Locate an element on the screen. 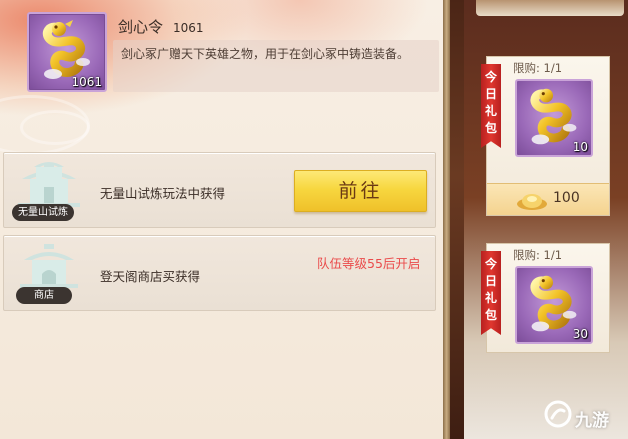 This screenshot has height=439, width=628. source-row-shop: 商店 登天阁商店买获得 队伍等级55后开启 is located at coordinates (219, 273).